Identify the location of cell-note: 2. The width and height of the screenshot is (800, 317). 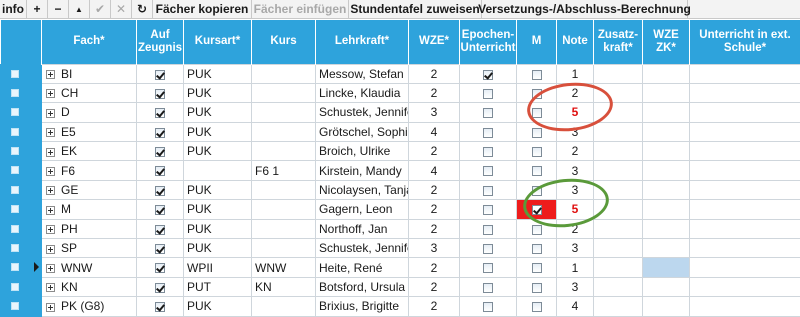
(575, 92).